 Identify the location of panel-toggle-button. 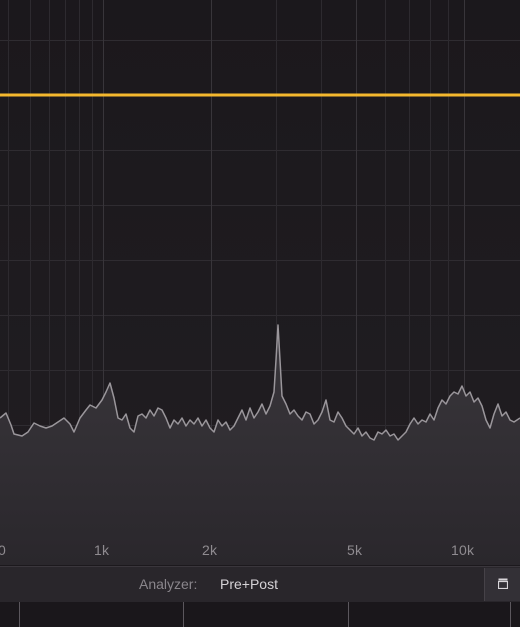
(502, 584).